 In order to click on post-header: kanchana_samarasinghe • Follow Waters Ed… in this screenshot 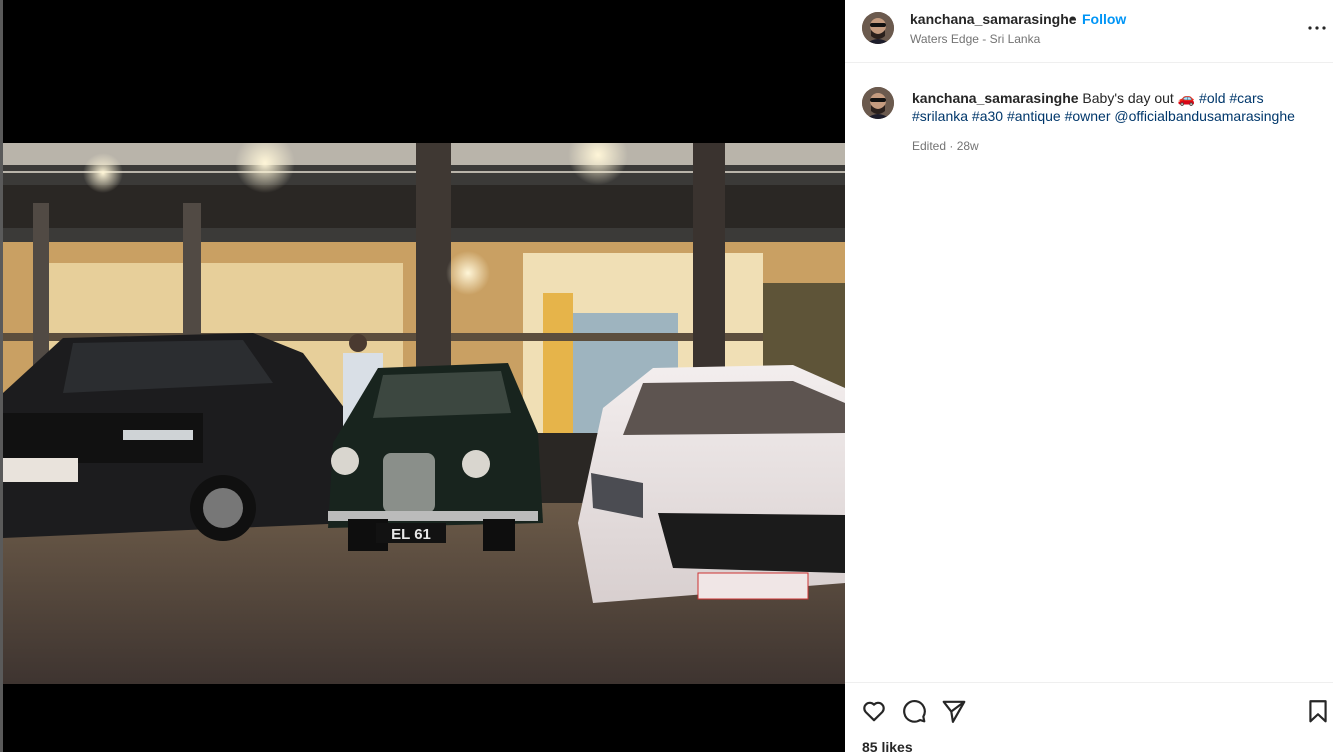, I will do `click(1089, 31)`.